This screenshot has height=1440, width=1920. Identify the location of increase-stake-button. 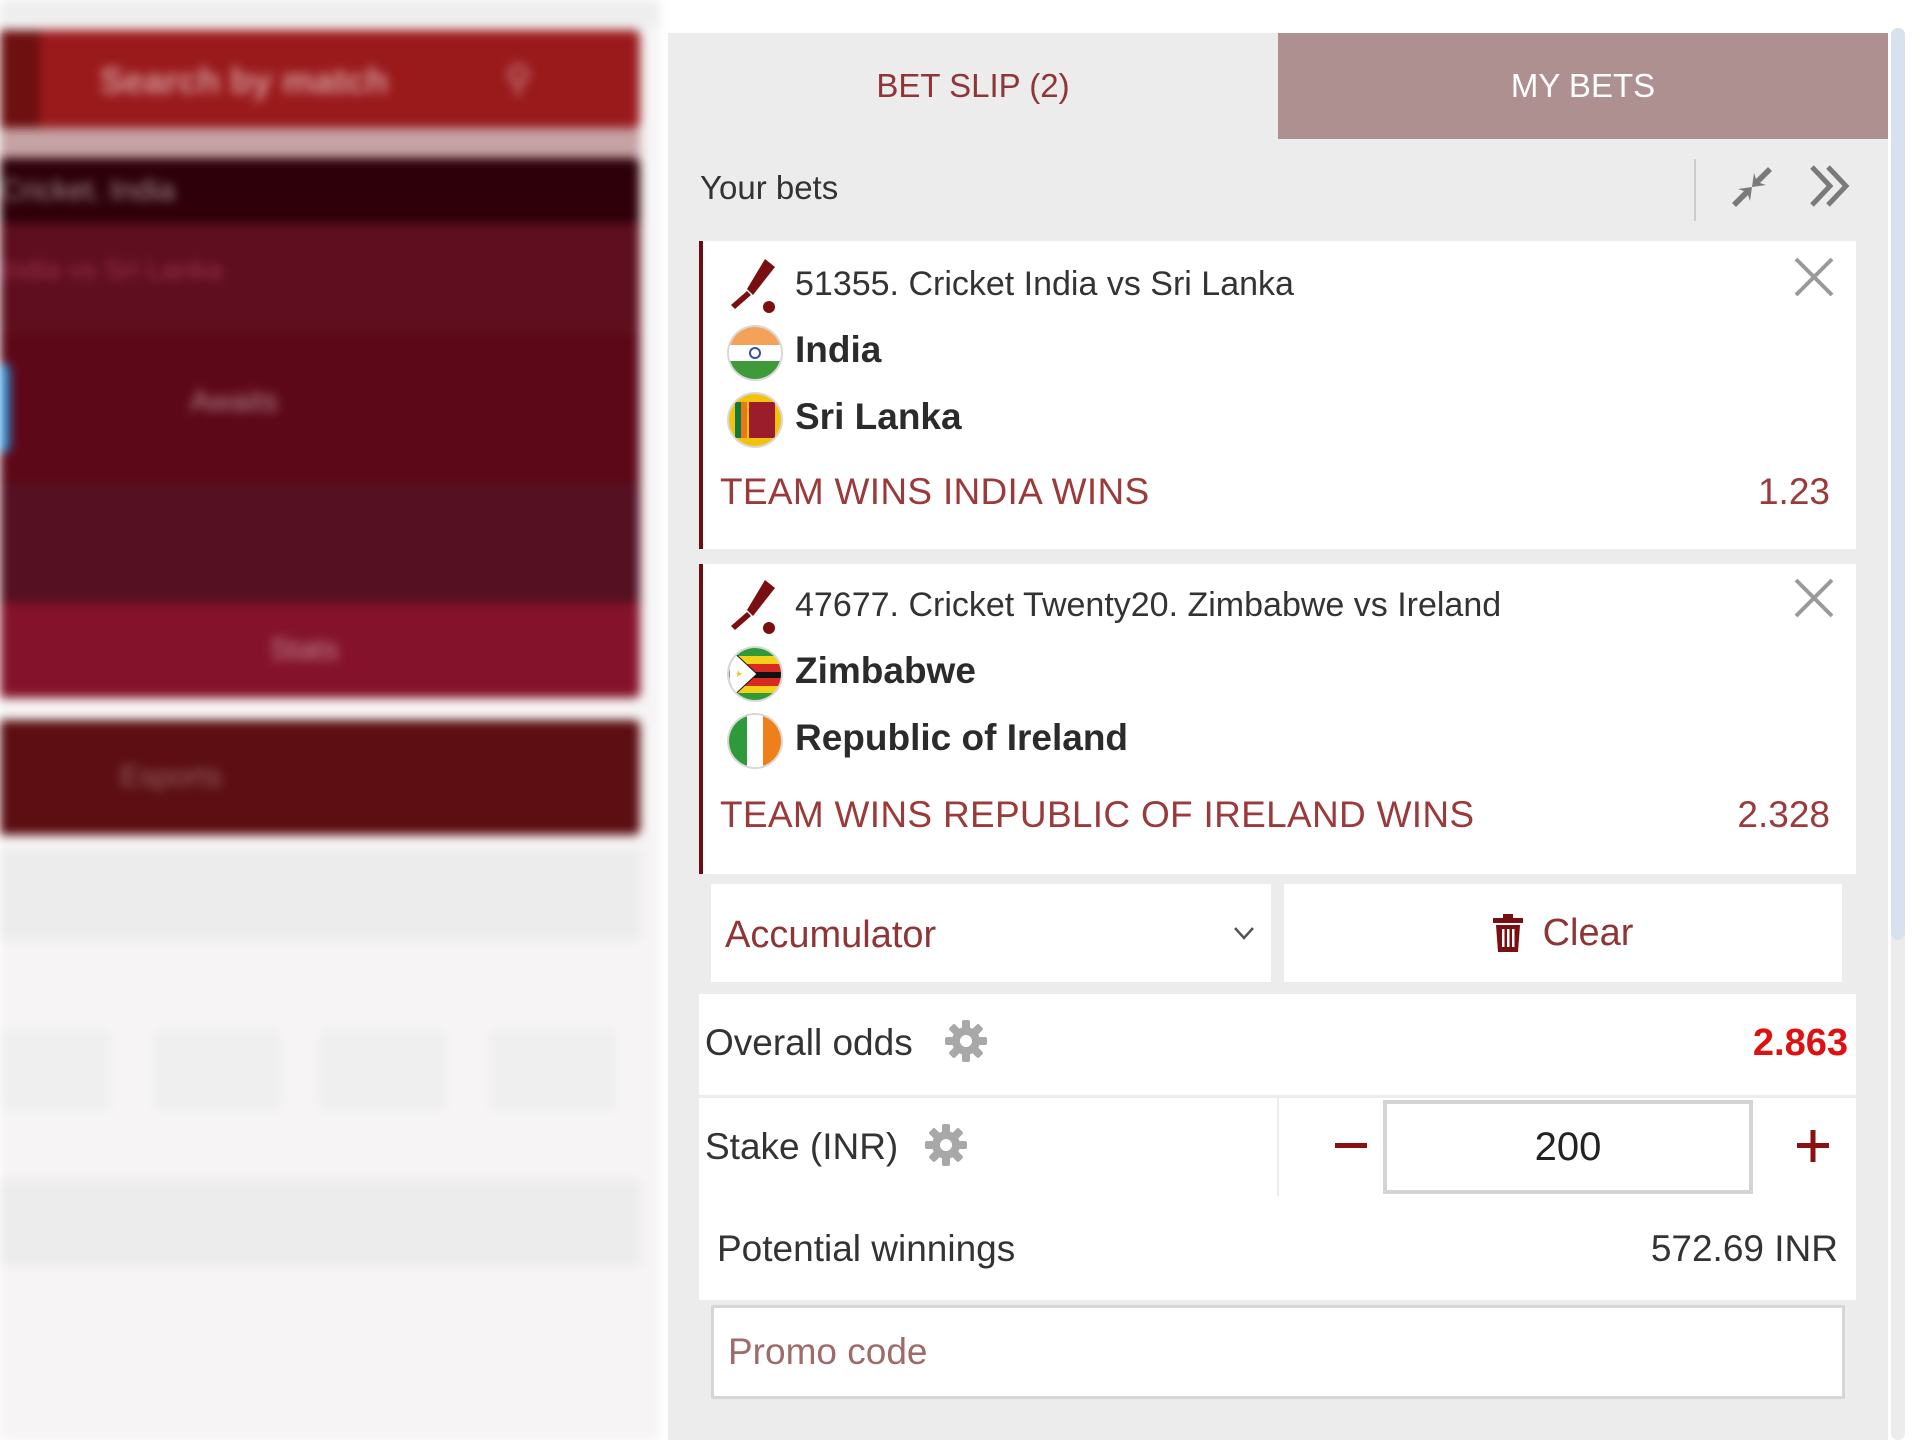
(1813, 1146).